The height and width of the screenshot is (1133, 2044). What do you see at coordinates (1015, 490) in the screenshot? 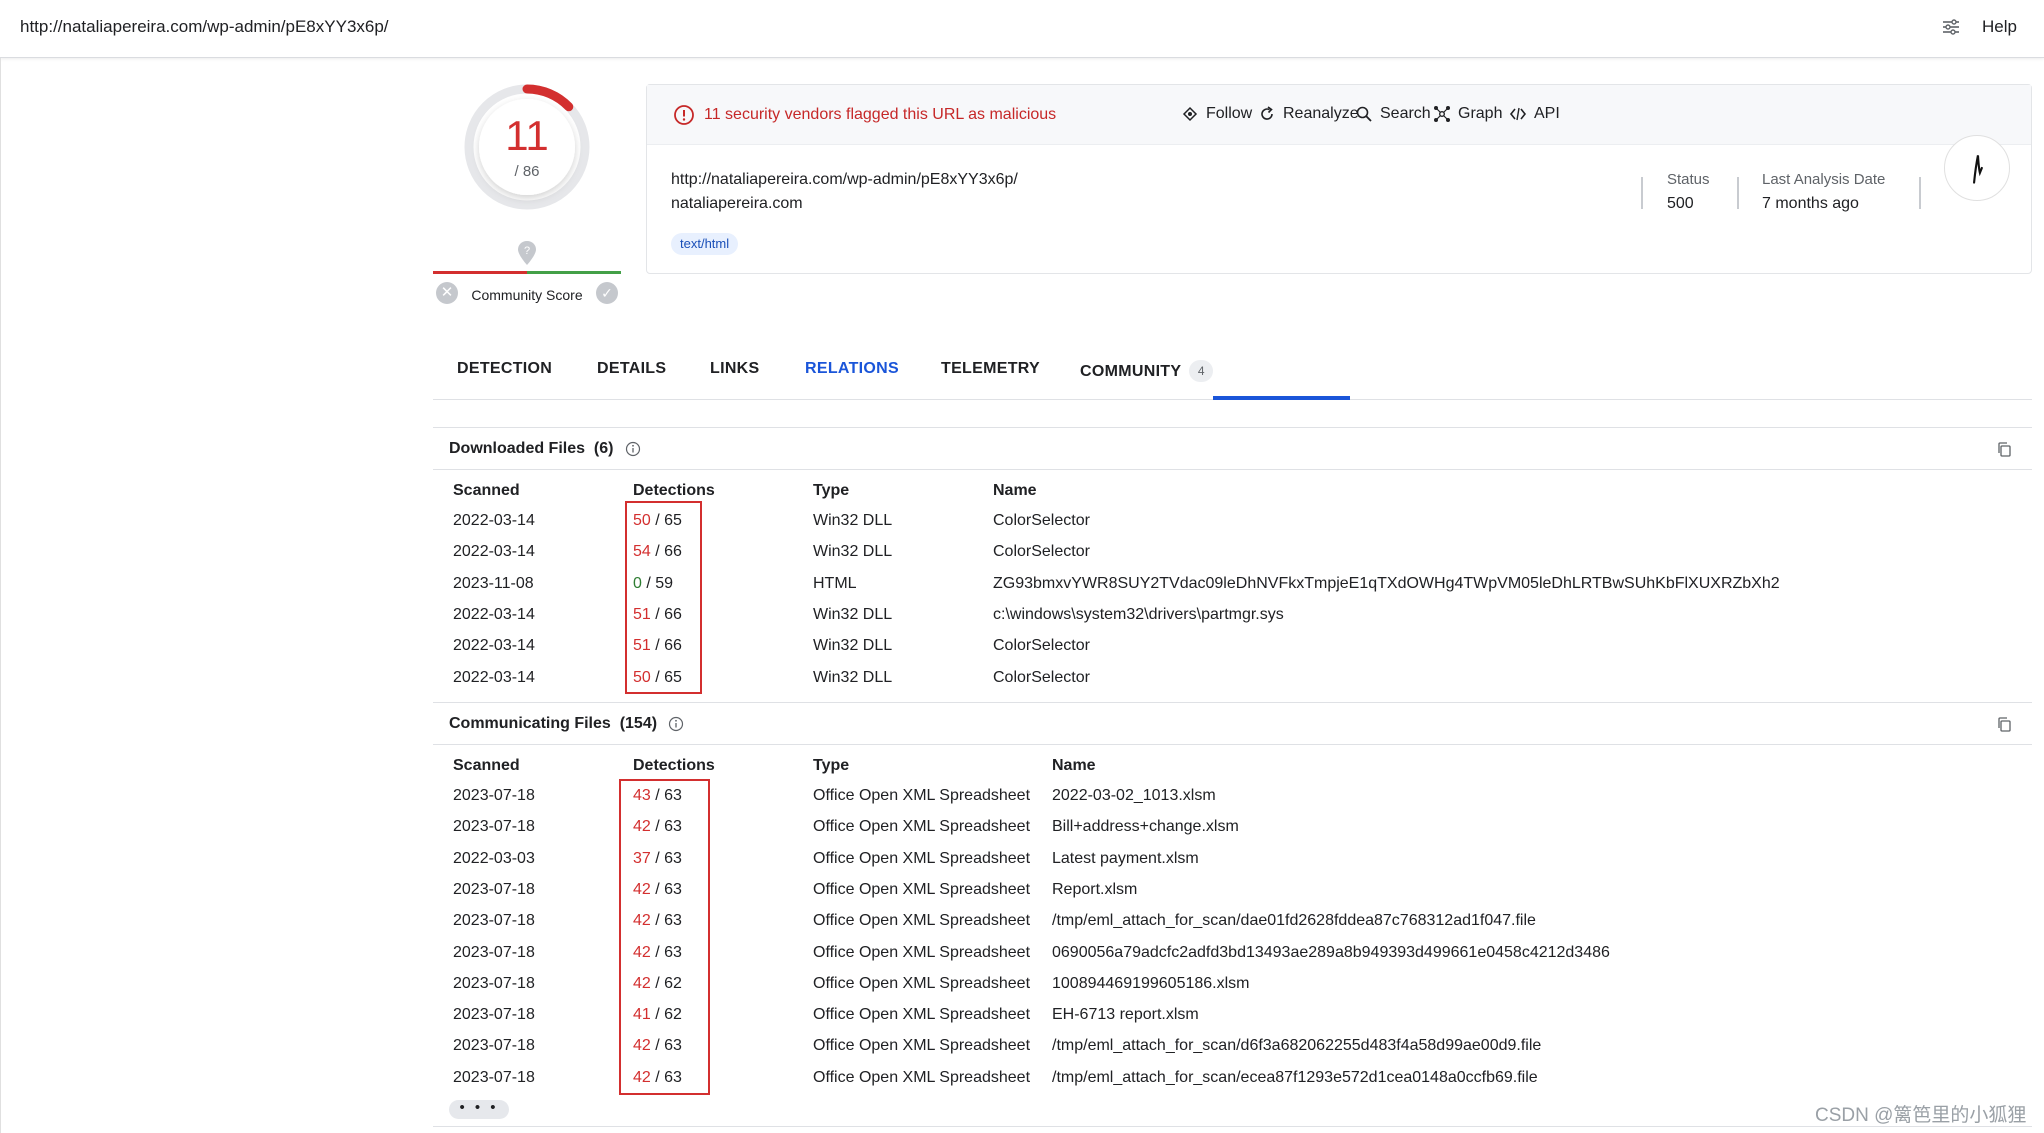
I see `col-name: Name` at bounding box center [1015, 490].